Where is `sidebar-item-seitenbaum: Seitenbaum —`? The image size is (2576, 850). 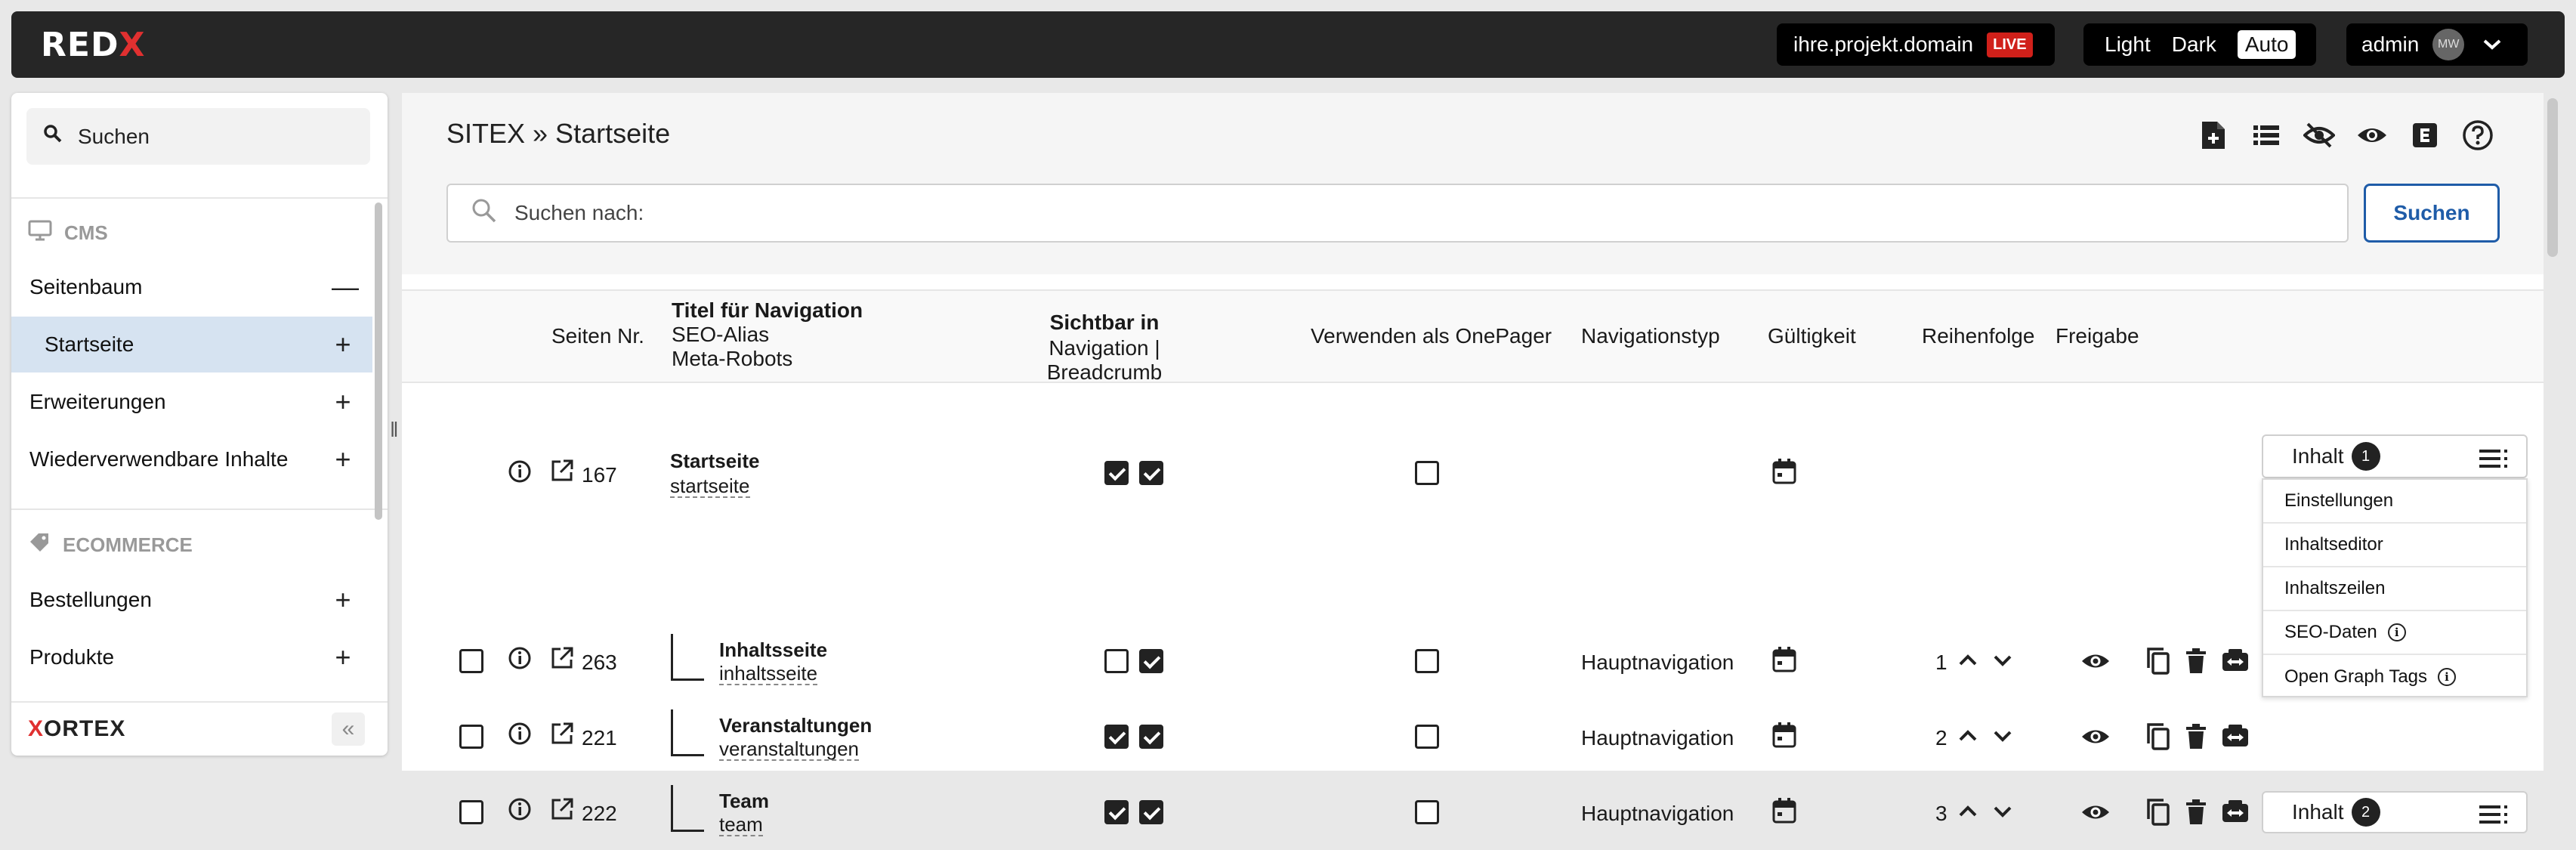 sidebar-item-seitenbaum: Seitenbaum — is located at coordinates (191, 287).